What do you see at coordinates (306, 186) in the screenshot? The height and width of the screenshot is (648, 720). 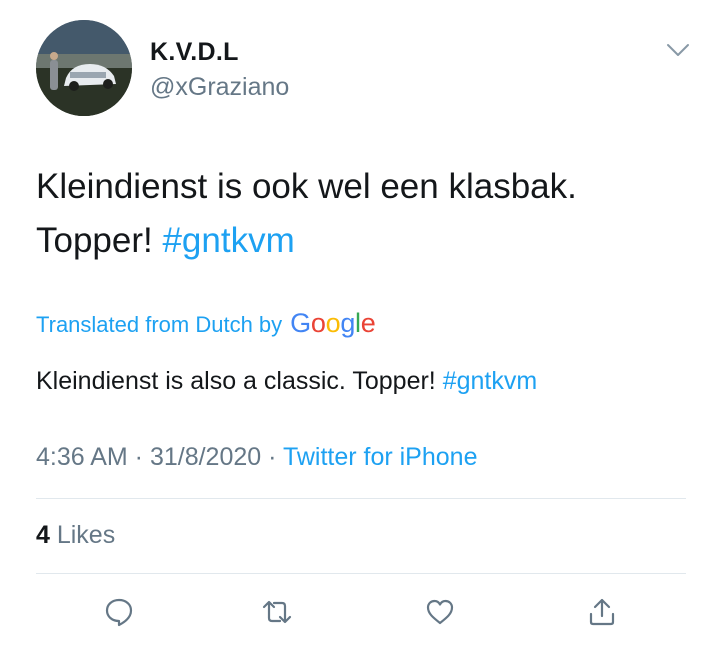 I see `tweet-text-line: Kleindienst is ook wel een klasbak.` at bounding box center [306, 186].